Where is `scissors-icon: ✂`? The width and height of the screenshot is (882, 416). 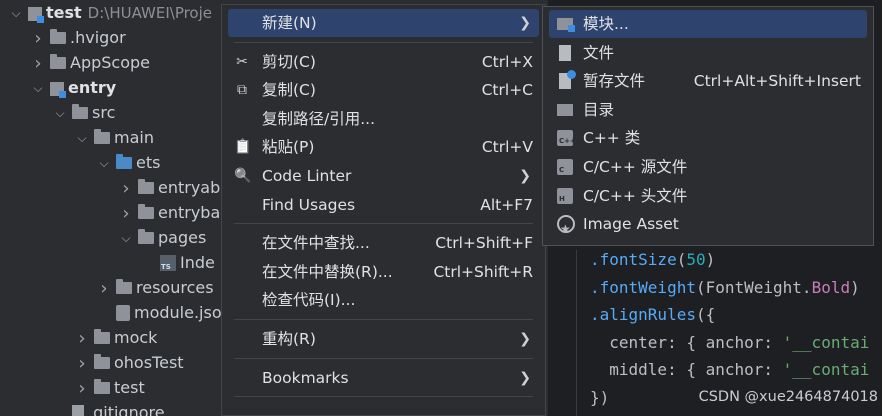
scissors-icon: ✂ is located at coordinates (242, 61).